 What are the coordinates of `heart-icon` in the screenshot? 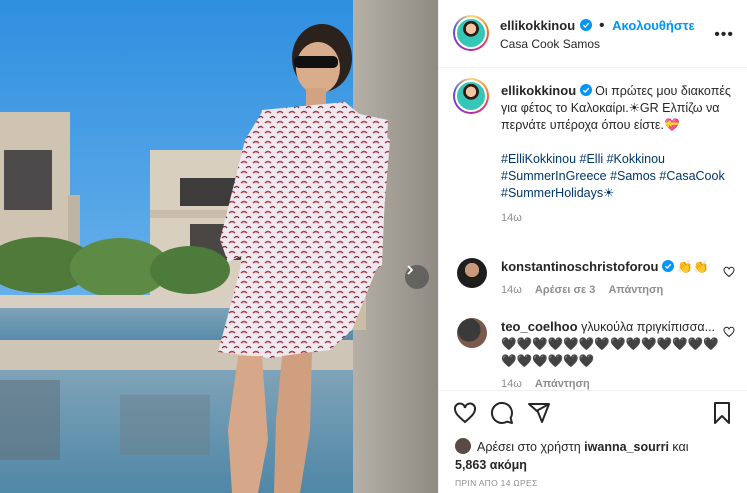 It's located at (465, 413).